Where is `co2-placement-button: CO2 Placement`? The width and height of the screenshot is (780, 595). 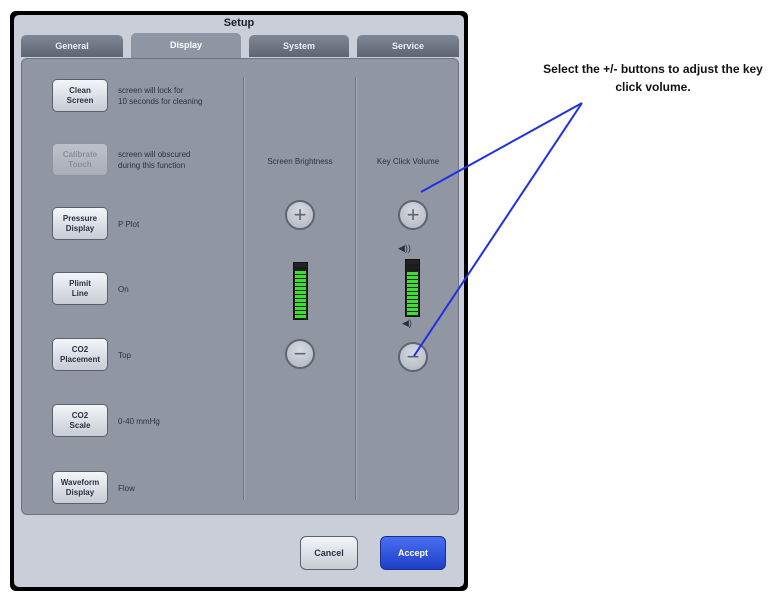 co2-placement-button: CO2 Placement is located at coordinates (80, 354).